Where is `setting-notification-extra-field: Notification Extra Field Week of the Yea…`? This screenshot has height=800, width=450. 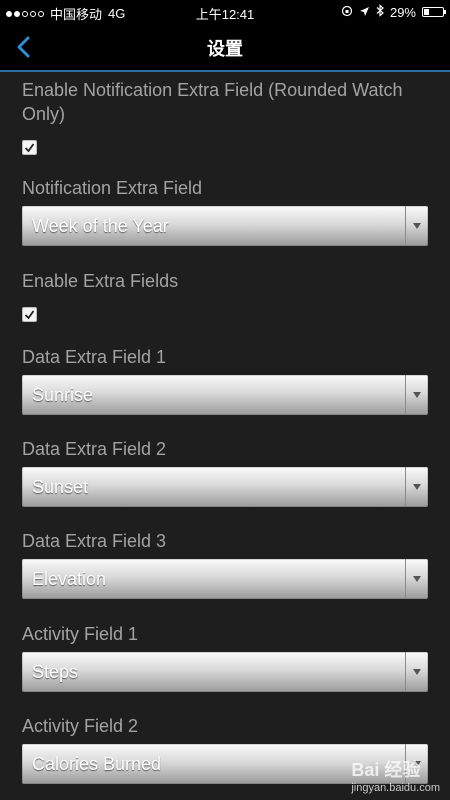 setting-notification-extra-field: Notification Extra Field Week of the Yea… is located at coordinates (225, 211).